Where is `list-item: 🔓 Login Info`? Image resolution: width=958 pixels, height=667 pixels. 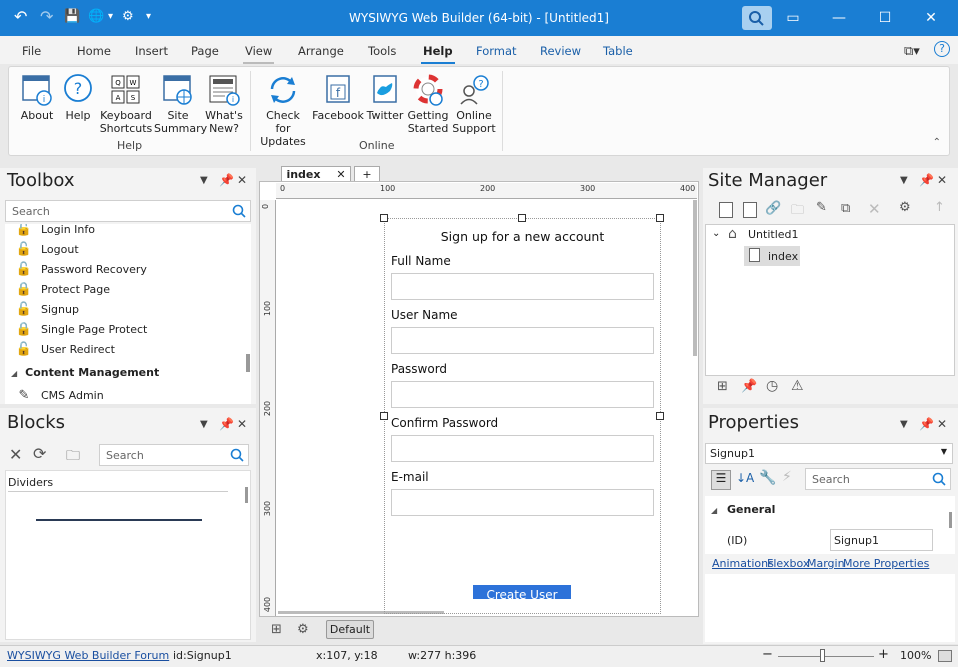 list-item: 🔓 Login Info is located at coordinates (55, 230).